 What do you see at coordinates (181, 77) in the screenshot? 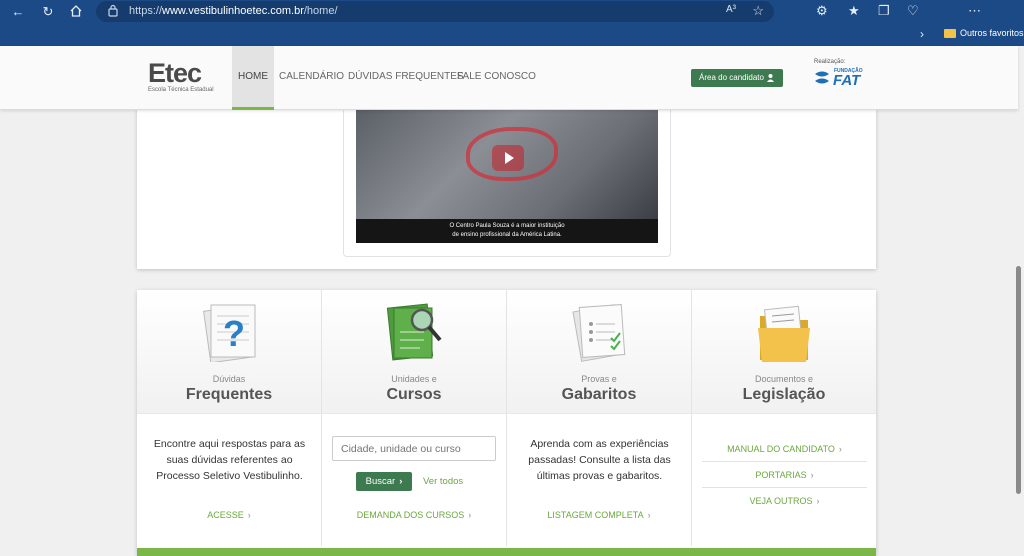
I see `etec-logo: Etec Escola Técnica Estadual` at bounding box center [181, 77].